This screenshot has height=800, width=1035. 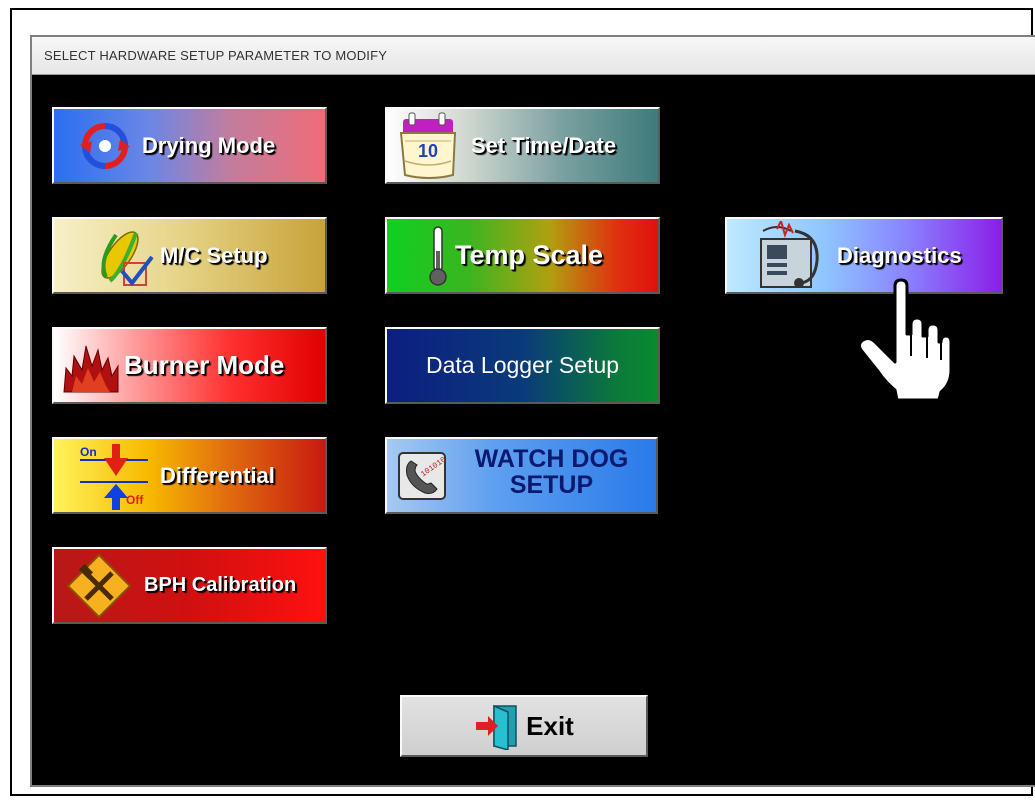 What do you see at coordinates (91, 368) in the screenshot?
I see `fire-icon` at bounding box center [91, 368].